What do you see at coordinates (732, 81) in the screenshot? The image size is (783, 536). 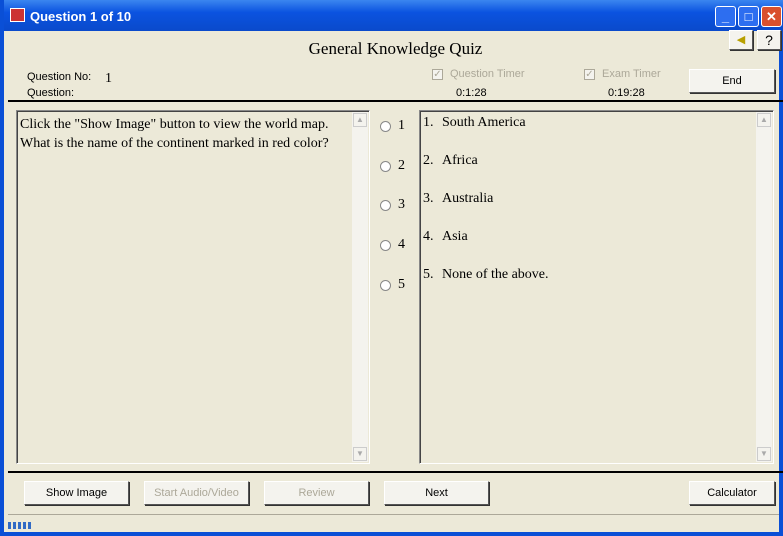 I see `end-button: End` at bounding box center [732, 81].